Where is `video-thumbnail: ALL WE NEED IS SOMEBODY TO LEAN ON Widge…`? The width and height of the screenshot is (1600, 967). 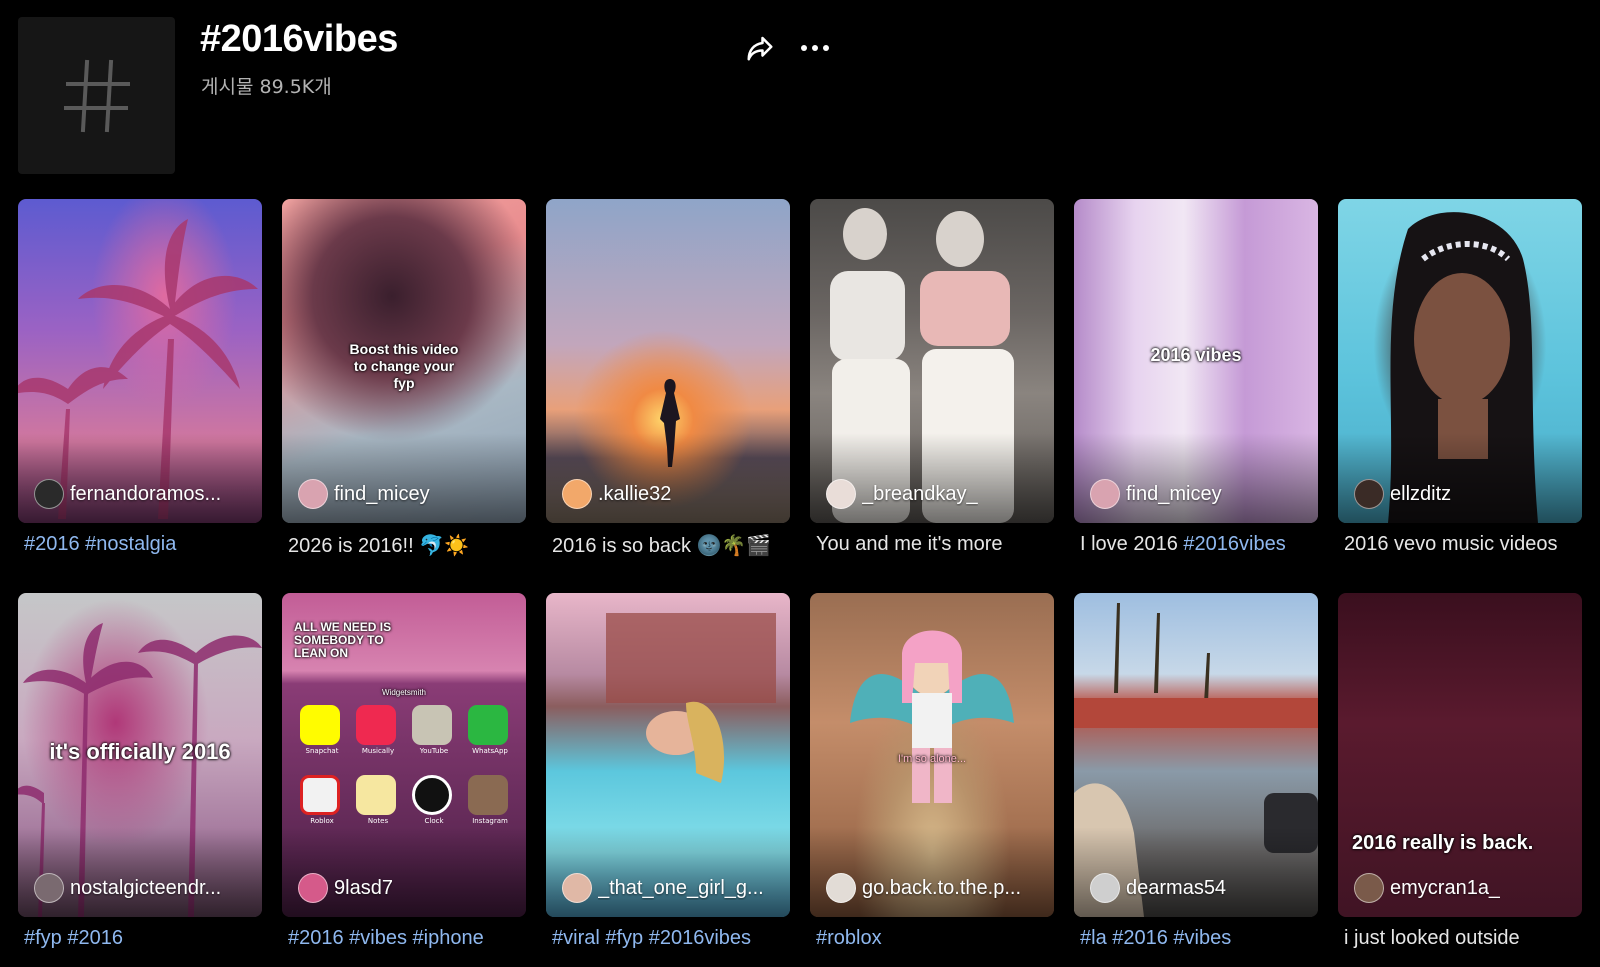 video-thumbnail: ALL WE NEED IS SOMEBODY TO LEAN ON Widge… is located at coordinates (404, 755).